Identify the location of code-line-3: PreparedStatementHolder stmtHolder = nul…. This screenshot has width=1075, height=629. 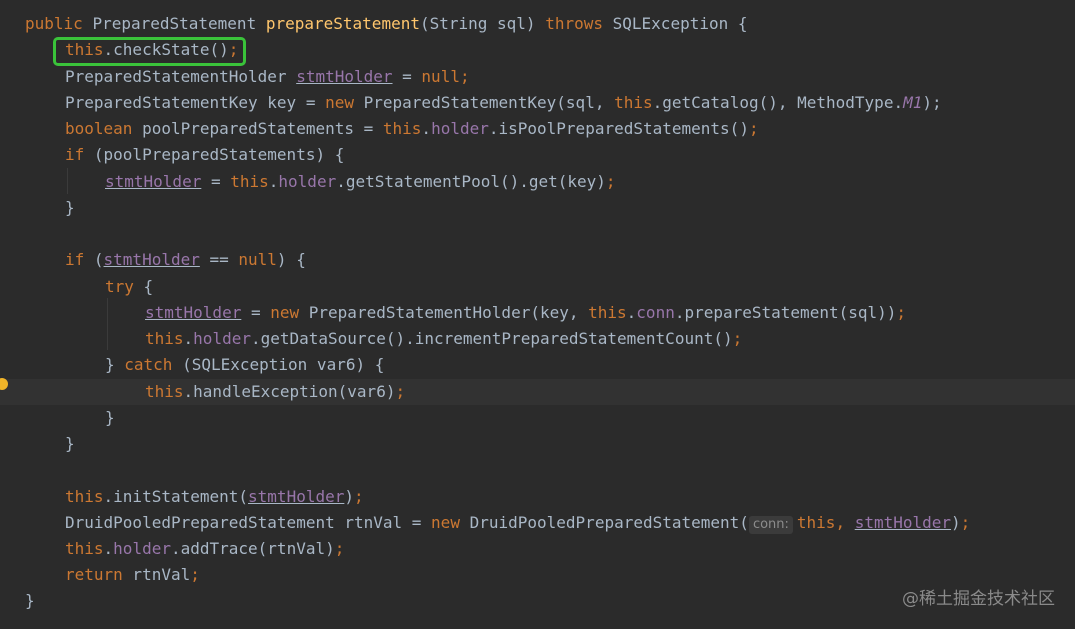
(537, 77).